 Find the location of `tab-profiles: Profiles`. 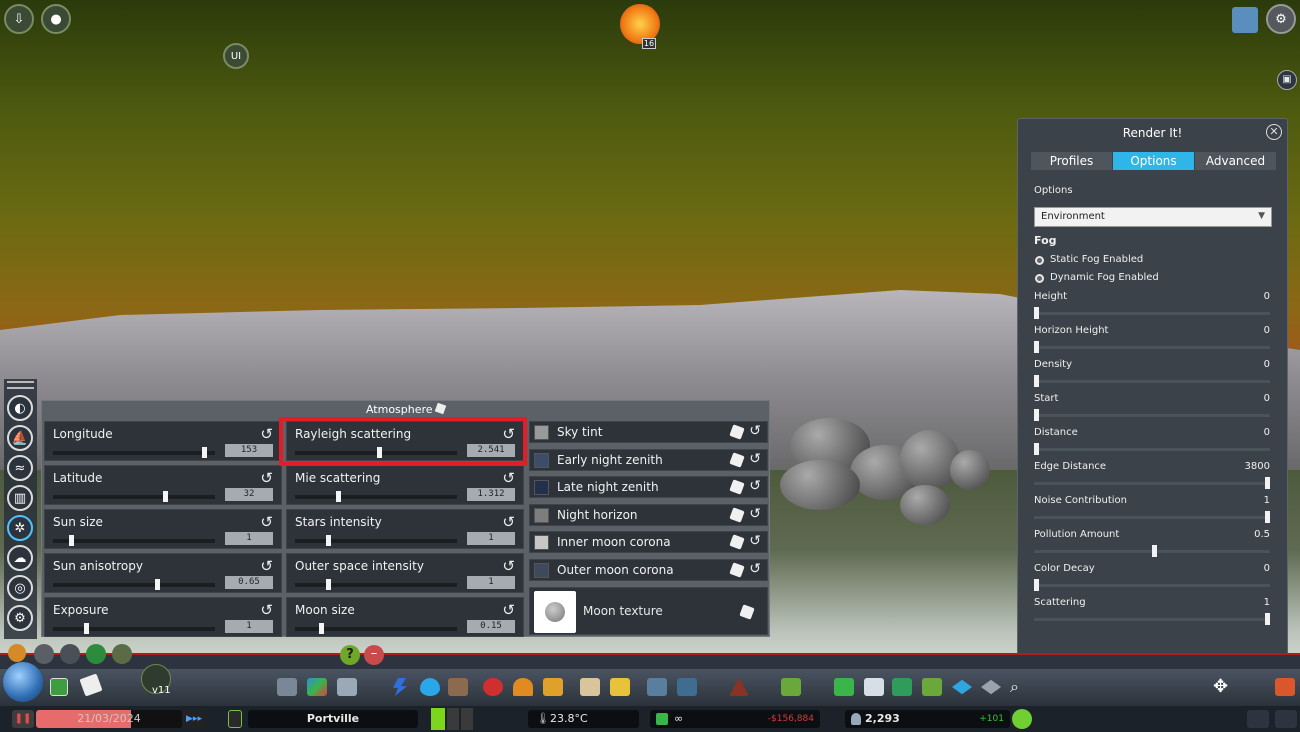

tab-profiles: Profiles is located at coordinates (1071, 161).